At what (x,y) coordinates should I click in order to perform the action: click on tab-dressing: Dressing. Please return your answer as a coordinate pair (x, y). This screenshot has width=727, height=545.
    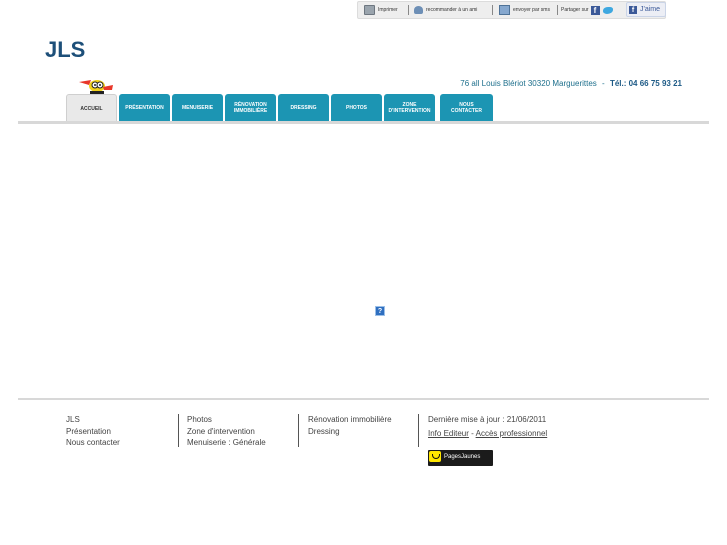
    Looking at the image, I should click on (303, 108).